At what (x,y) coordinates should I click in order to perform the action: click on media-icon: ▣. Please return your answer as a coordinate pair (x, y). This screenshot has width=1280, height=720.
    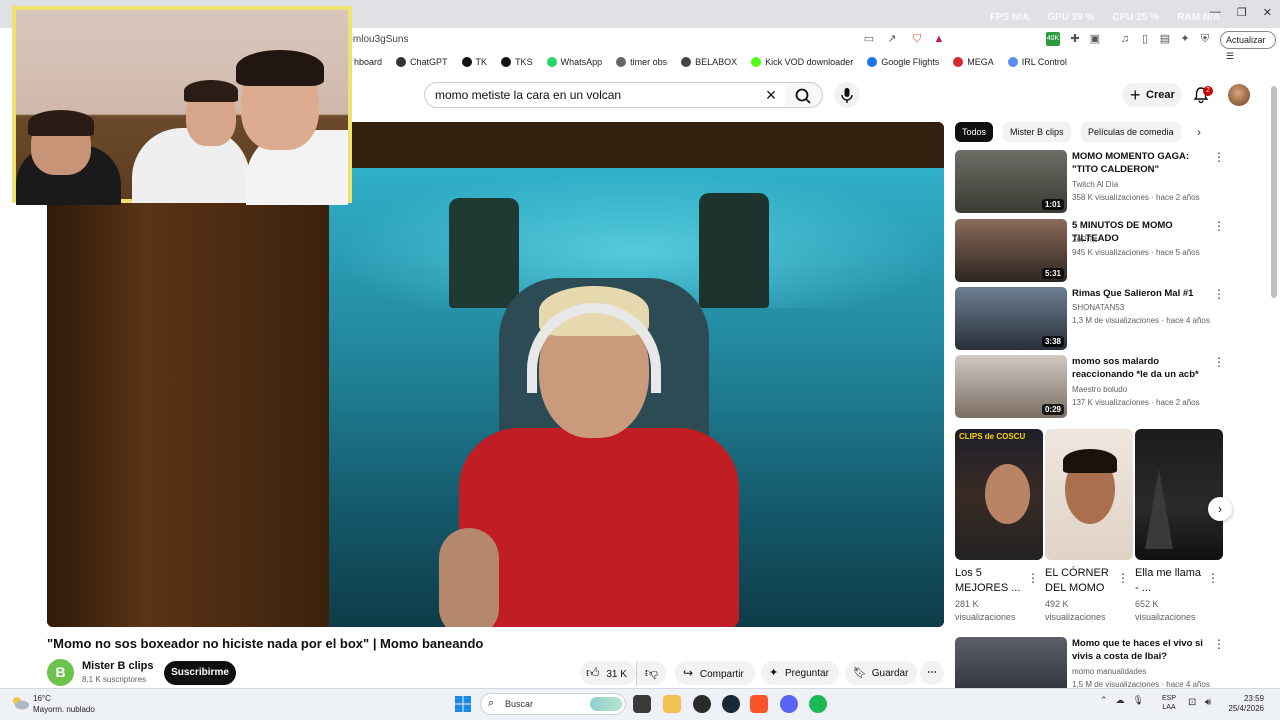
    Looking at the image, I should click on (1095, 39).